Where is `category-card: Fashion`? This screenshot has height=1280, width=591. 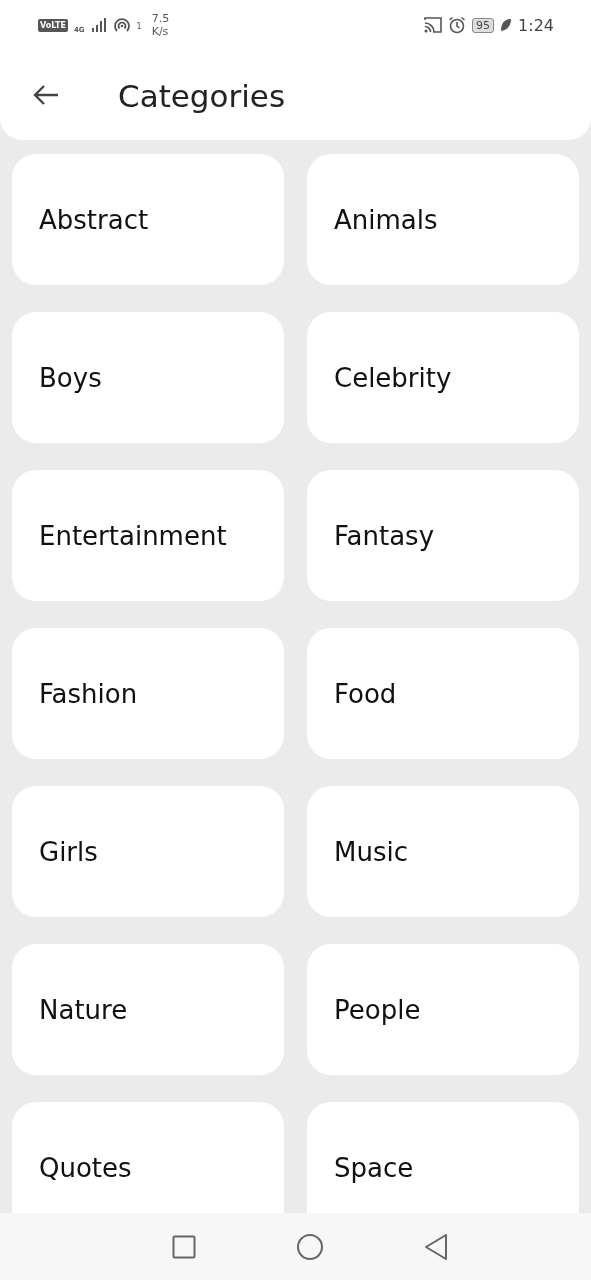
category-card: Fashion is located at coordinates (148, 693).